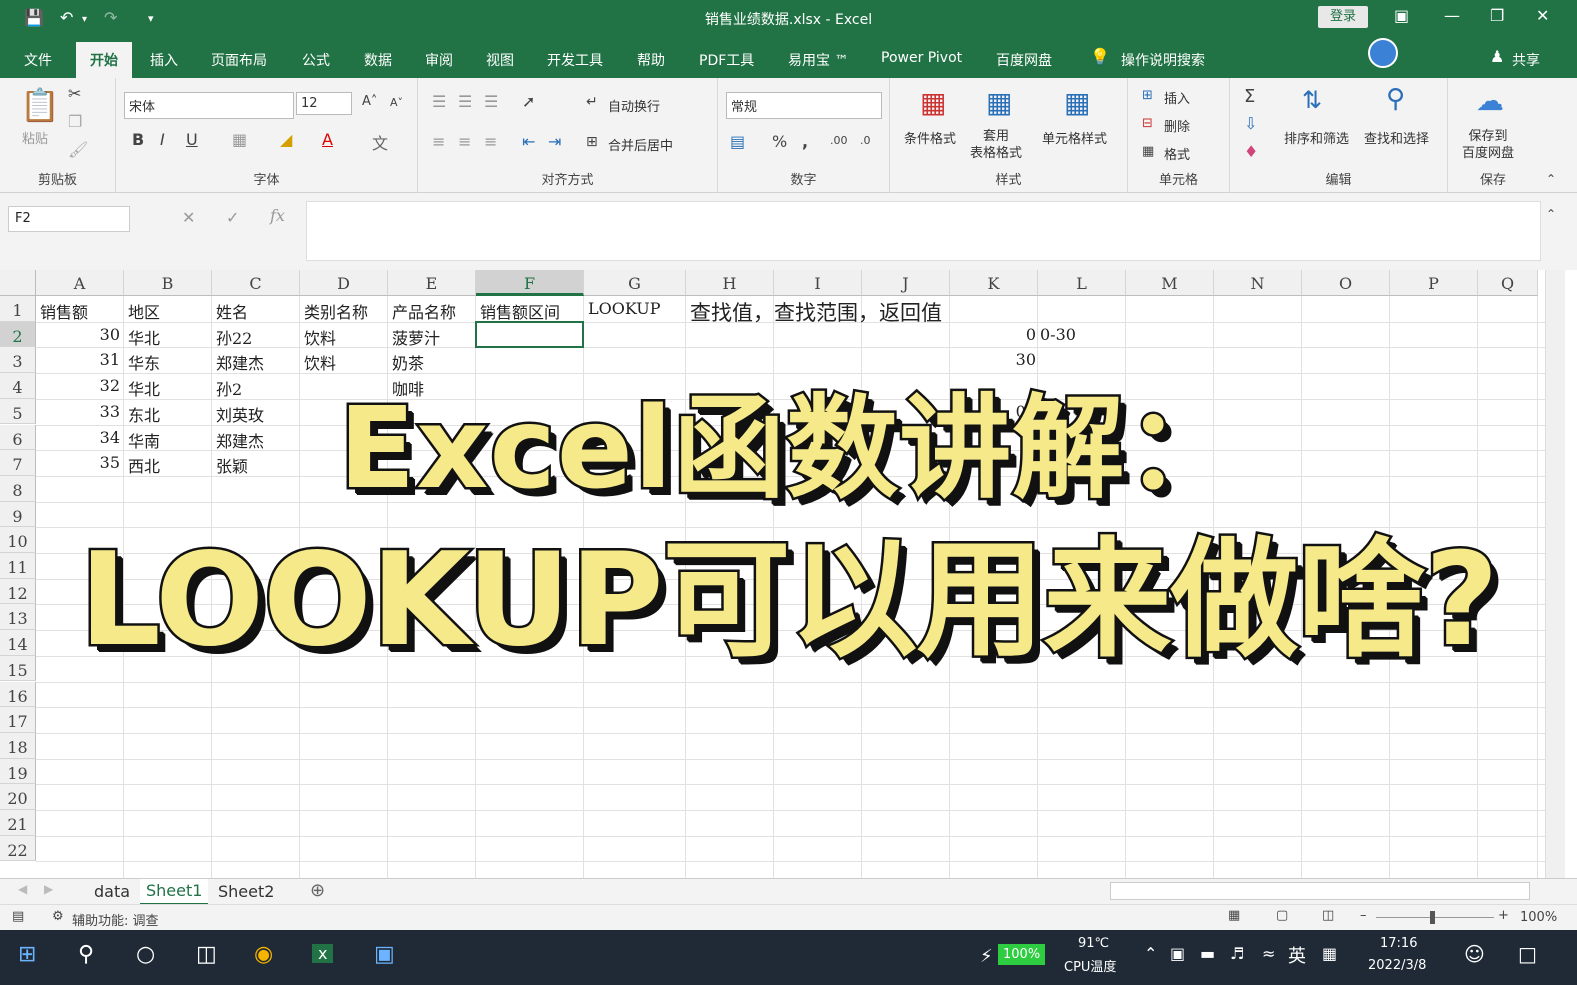 The width and height of the screenshot is (1577, 985). Describe the element at coordinates (1383, 53) in the screenshot. I see `avatar` at that location.